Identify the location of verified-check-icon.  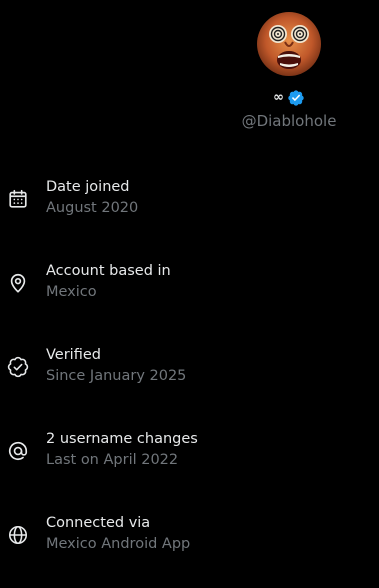
(18, 367).